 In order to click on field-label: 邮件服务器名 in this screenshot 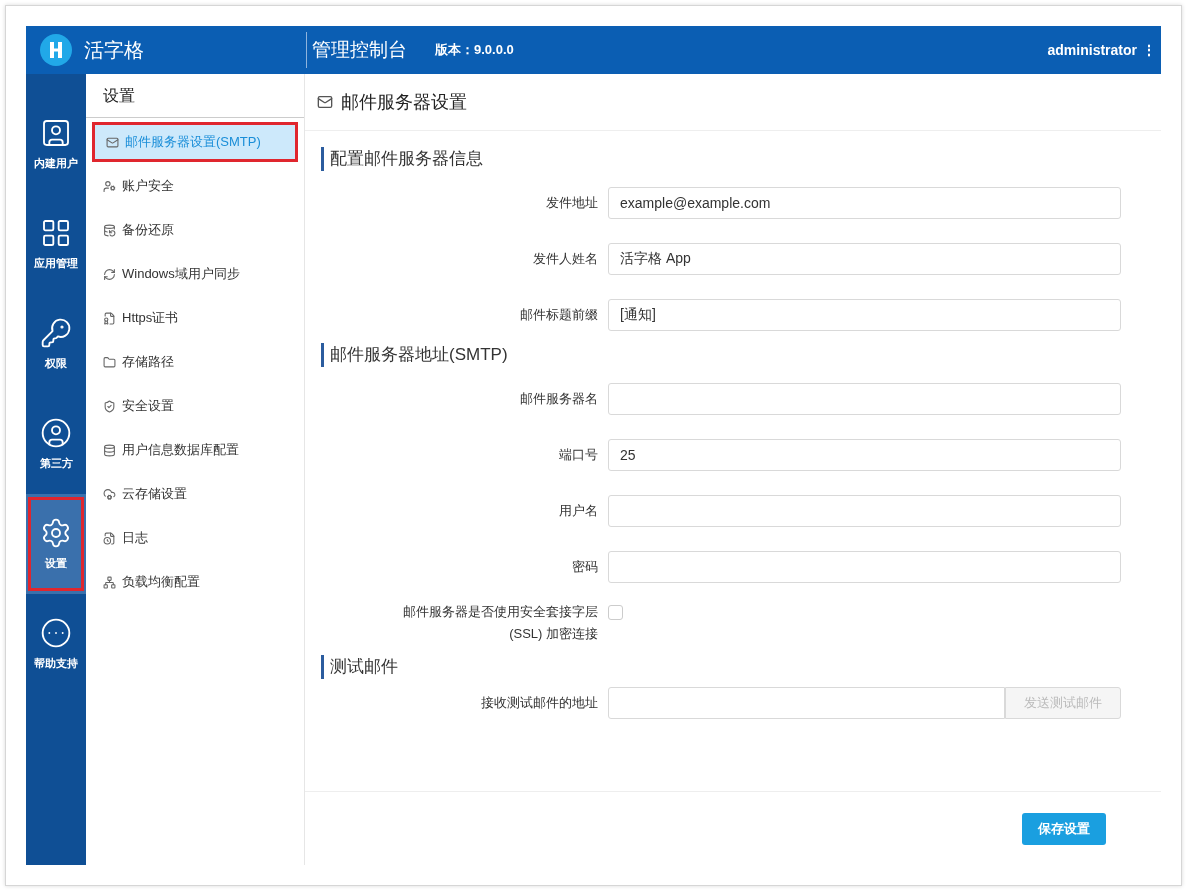, I will do `click(558, 399)`.